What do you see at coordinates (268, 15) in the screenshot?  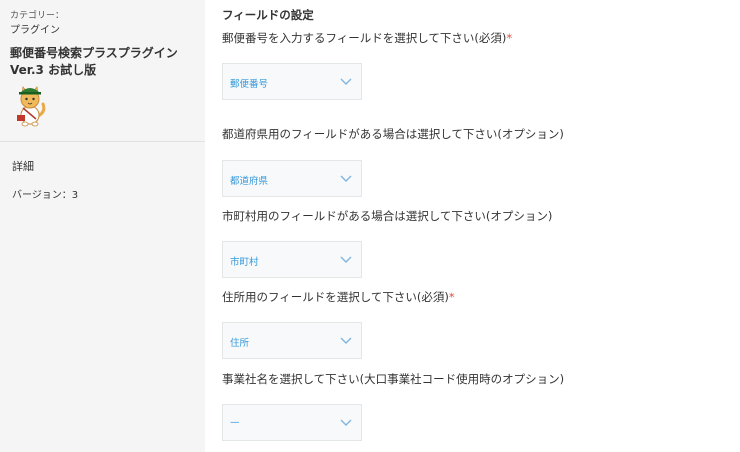 I see `section-title: フィールドの設定` at bounding box center [268, 15].